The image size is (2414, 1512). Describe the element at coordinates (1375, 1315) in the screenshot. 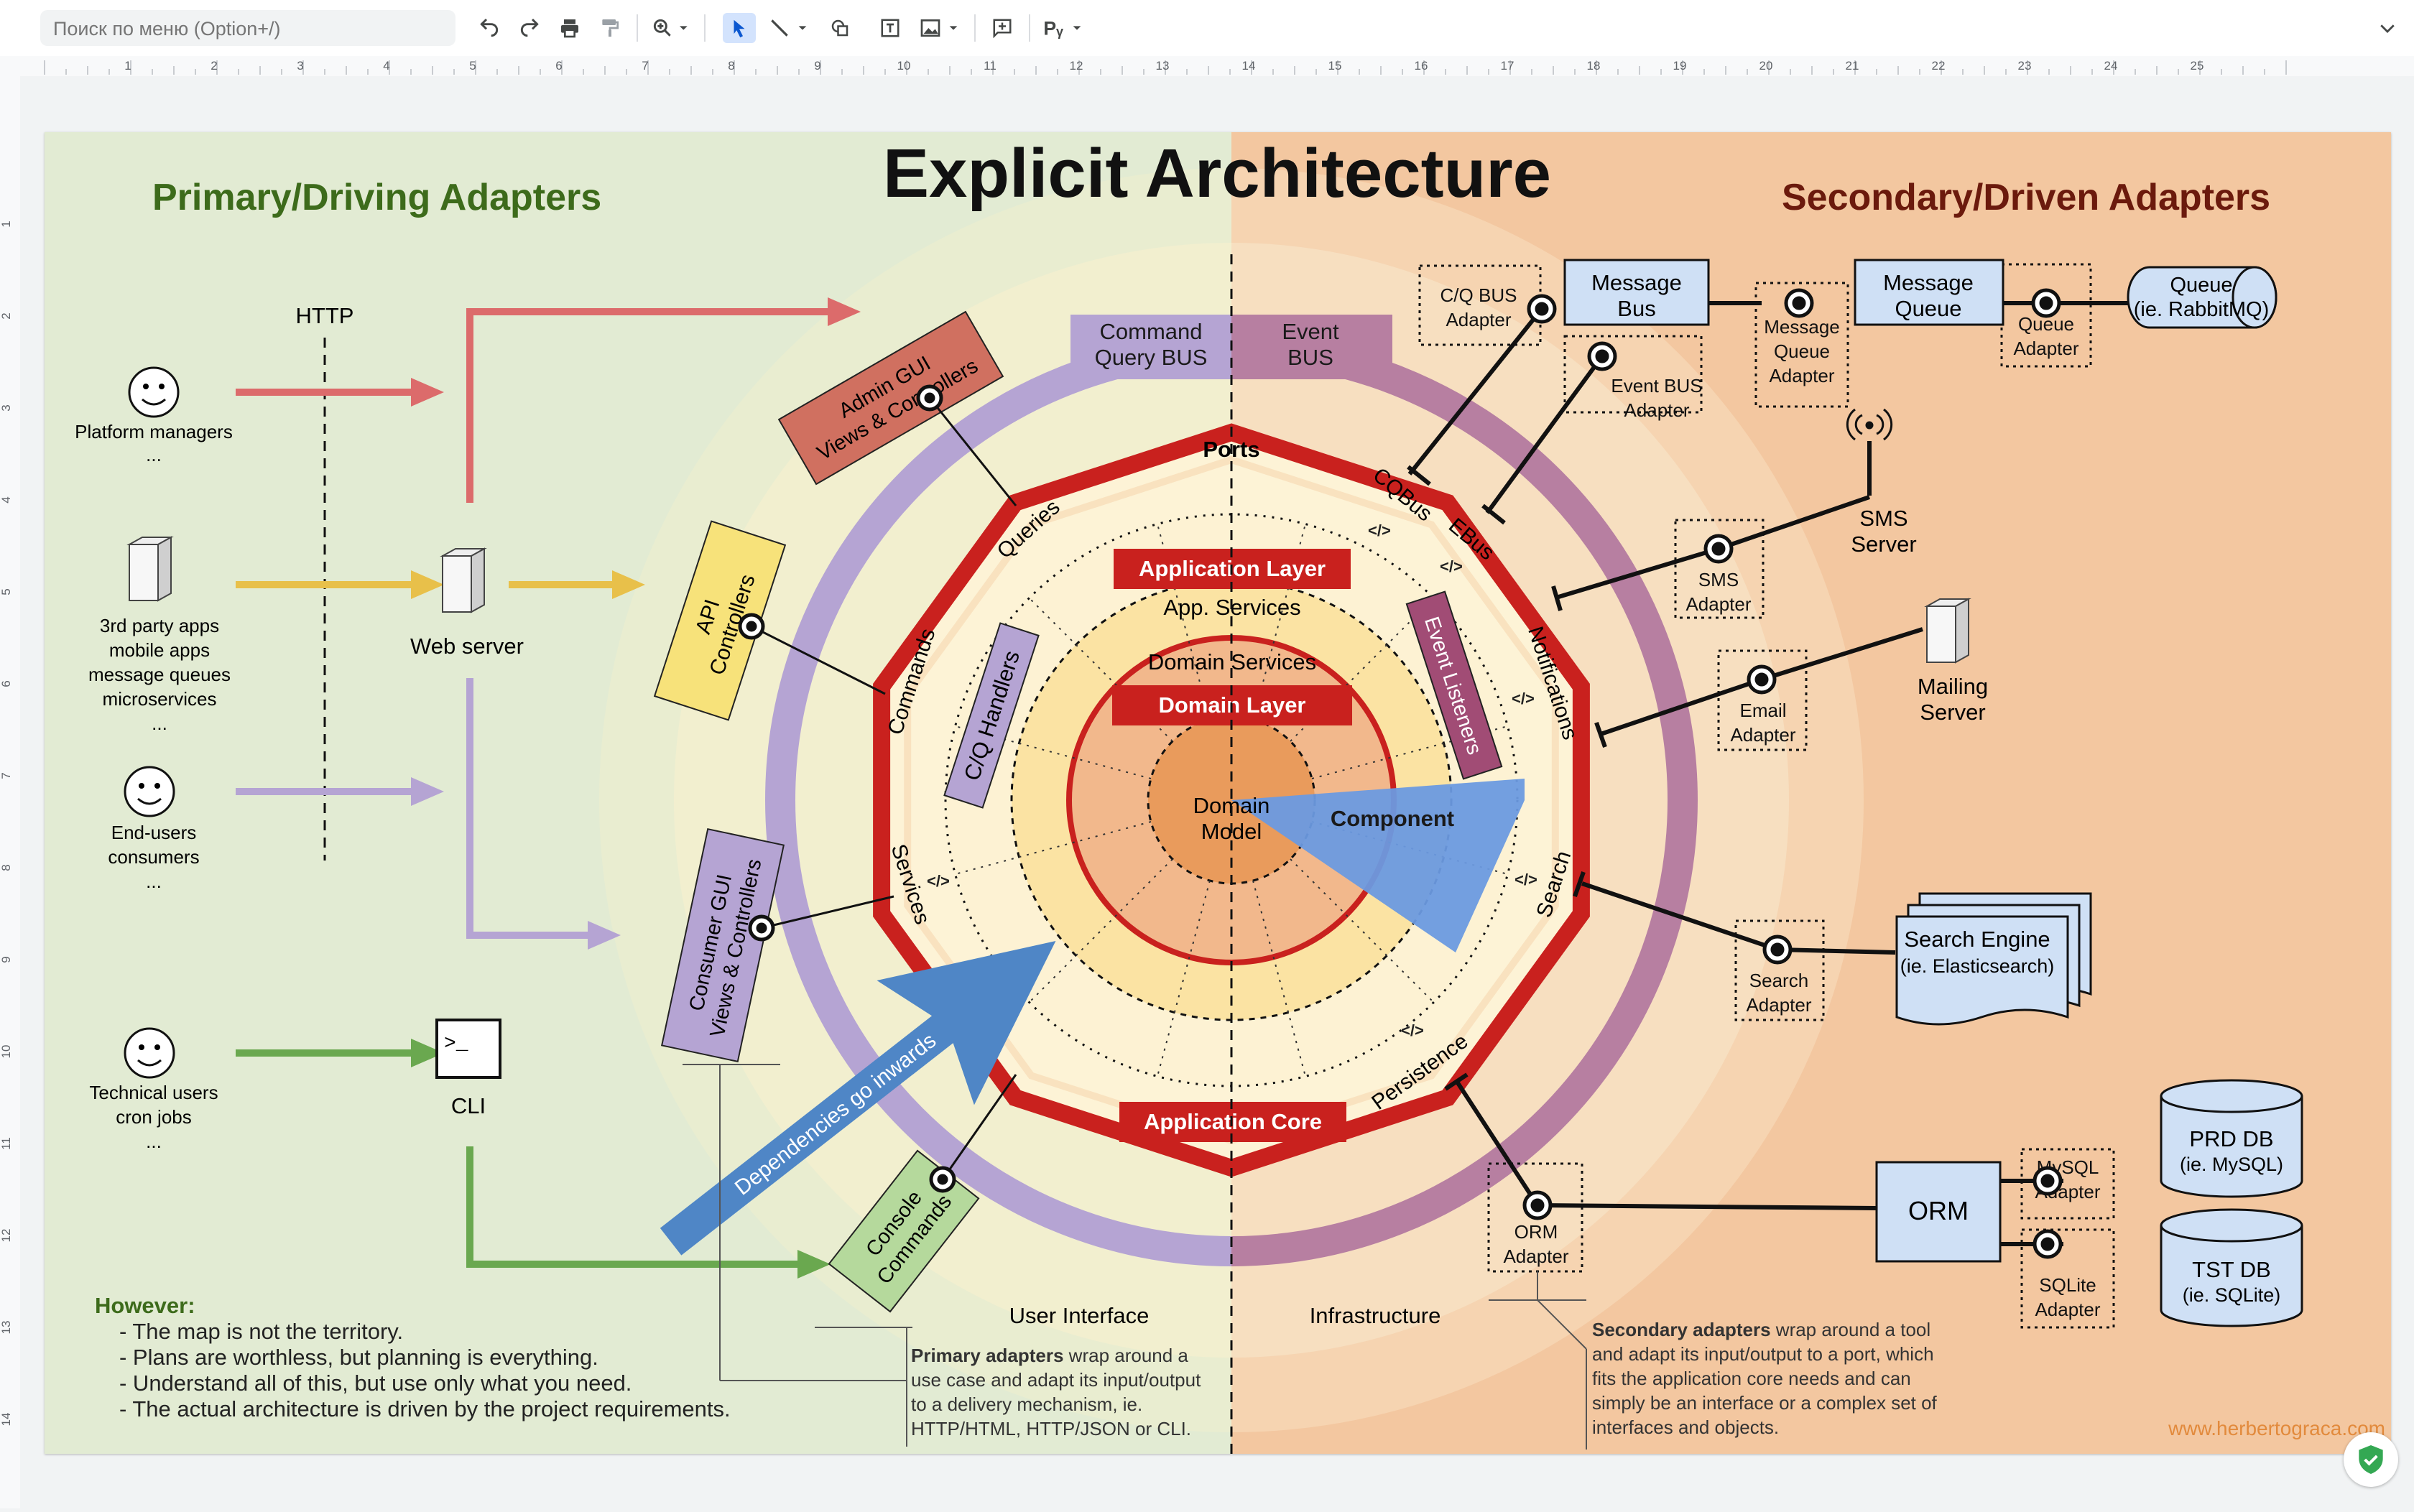

I see `infrastructure-label: Infrastructure` at that location.